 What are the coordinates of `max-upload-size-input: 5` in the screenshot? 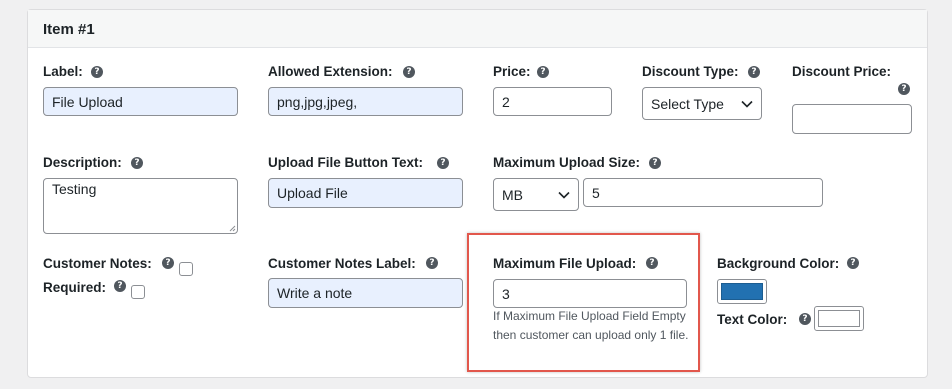 It's located at (703, 192).